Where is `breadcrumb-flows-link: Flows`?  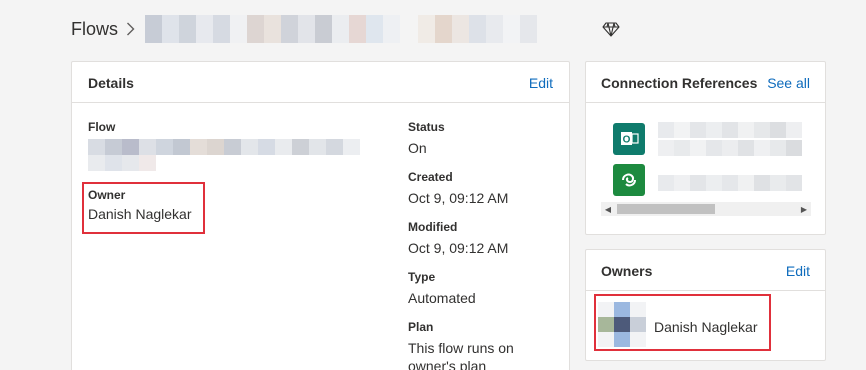
breadcrumb-flows-link: Flows is located at coordinates (94, 29).